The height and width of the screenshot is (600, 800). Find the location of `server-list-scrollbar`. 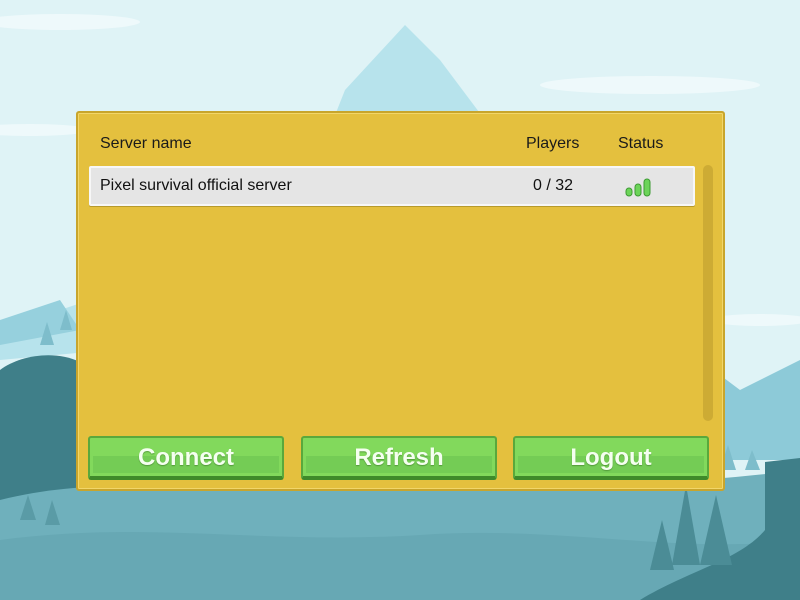

server-list-scrollbar is located at coordinates (708, 293).